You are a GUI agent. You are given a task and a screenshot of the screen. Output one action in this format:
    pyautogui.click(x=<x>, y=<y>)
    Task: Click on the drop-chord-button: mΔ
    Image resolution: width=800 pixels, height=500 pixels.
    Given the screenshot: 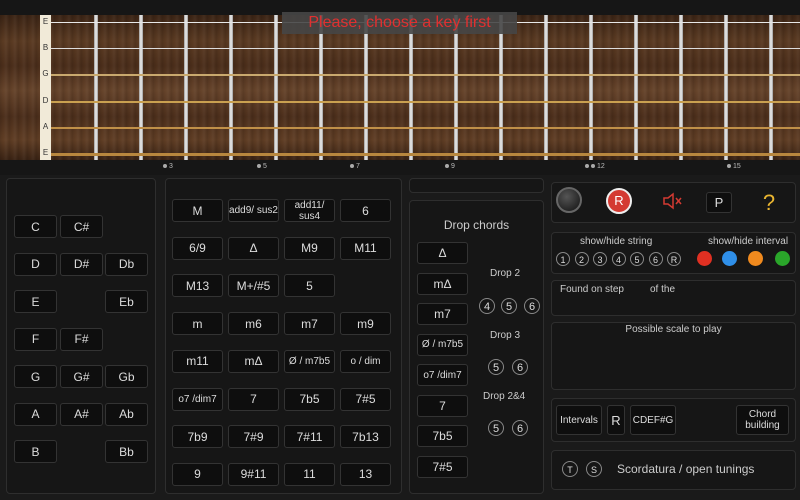 What is the action you would take?
    pyautogui.click(x=442, y=283)
    